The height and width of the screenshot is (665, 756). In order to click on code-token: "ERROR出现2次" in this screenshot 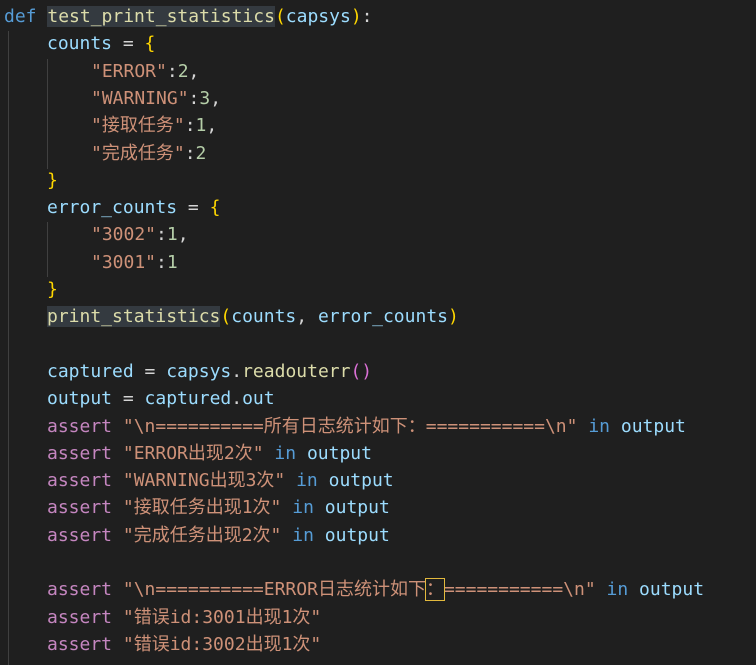, I will do `click(193, 453)`.